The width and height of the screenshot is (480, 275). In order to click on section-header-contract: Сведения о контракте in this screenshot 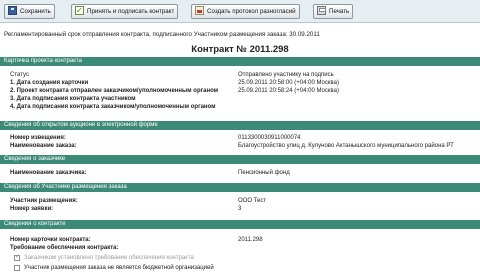, I will do `click(240, 224)`.